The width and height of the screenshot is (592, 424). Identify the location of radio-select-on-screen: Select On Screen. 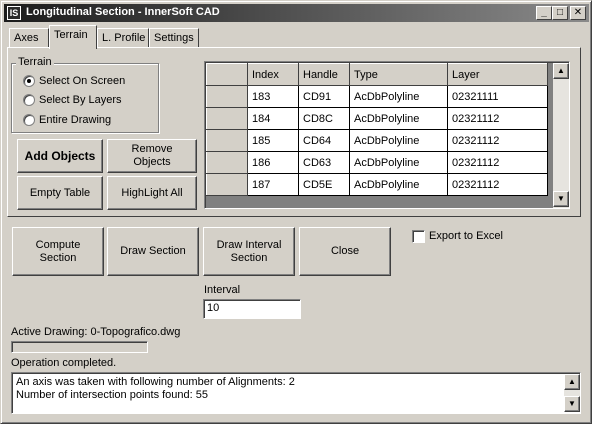
(74, 83).